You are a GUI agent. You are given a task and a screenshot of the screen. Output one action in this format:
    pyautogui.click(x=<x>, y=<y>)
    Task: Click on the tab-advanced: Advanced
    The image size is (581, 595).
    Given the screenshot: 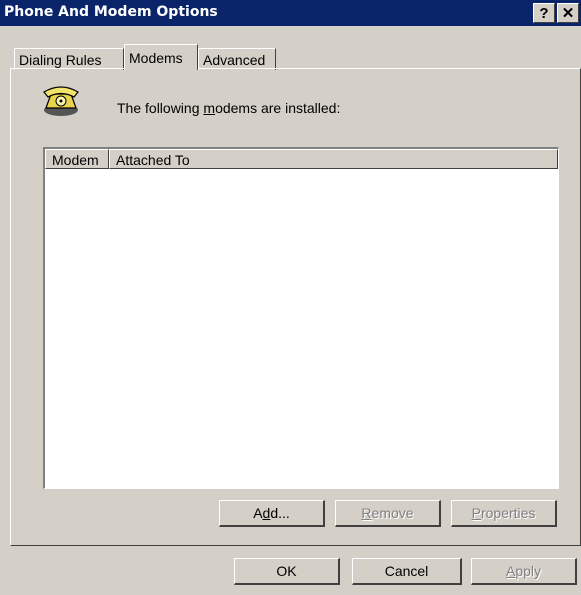 What is the action you would take?
    pyautogui.click(x=237, y=59)
    